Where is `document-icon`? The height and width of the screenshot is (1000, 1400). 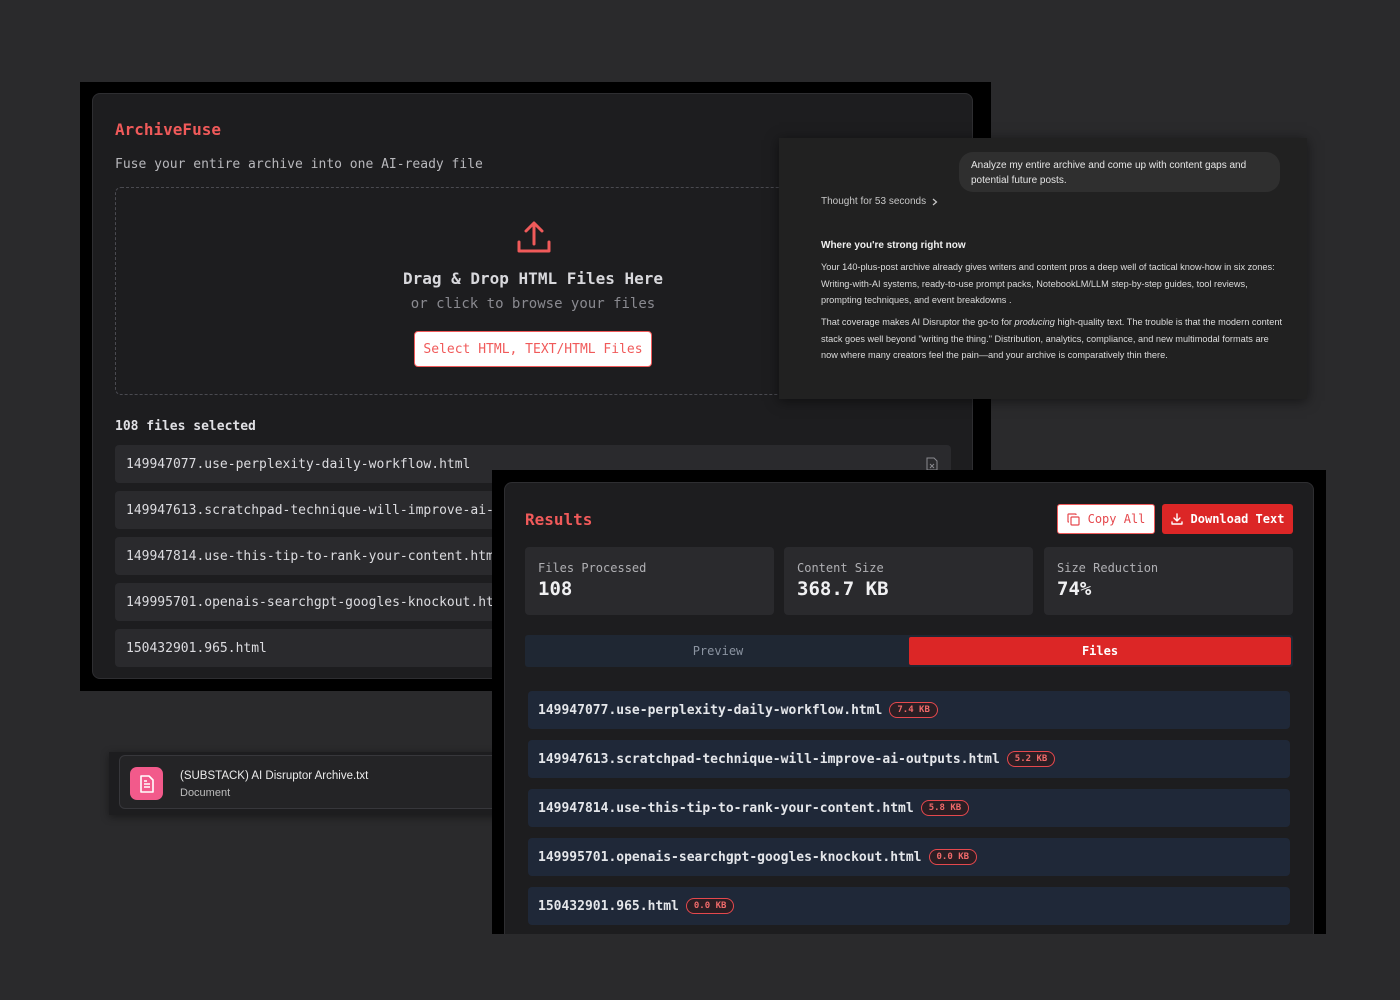 document-icon is located at coordinates (146, 783).